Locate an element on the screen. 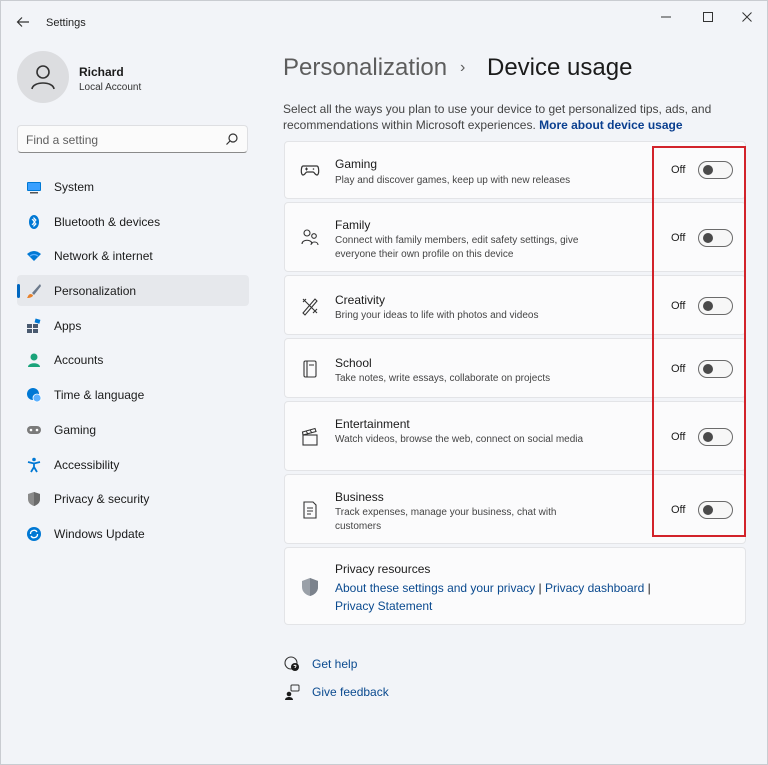 The height and width of the screenshot is (765, 768). active-indicator is located at coordinates (18, 291).